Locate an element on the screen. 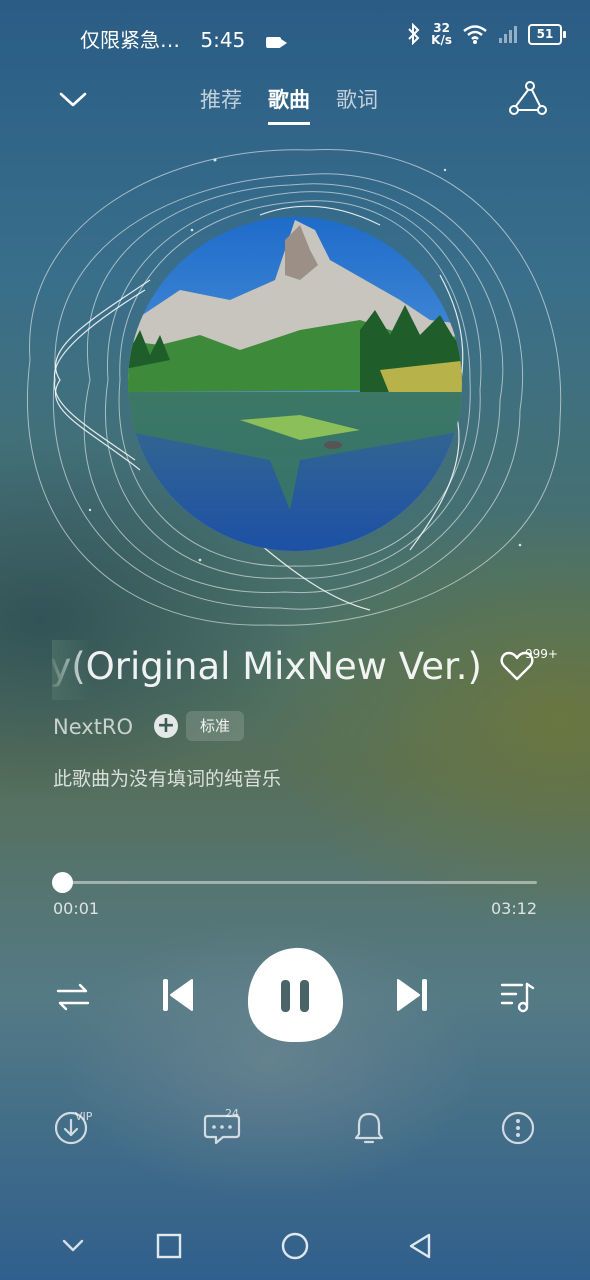 Image resolution: width=590 pixels, height=1280 pixels. header-tabs: 推荐 歌曲 歌词 is located at coordinates (289, 104).